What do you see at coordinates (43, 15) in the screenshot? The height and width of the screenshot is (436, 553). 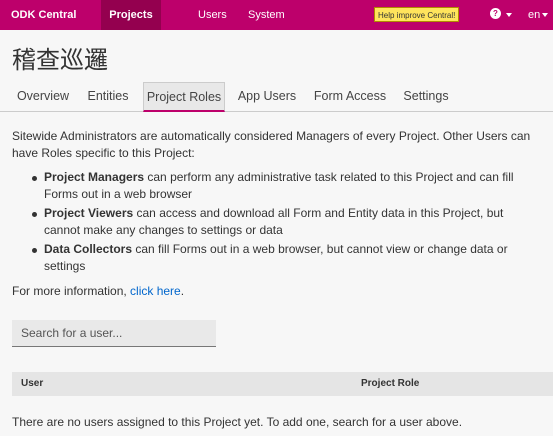 I see `brand-link: ODK Central` at bounding box center [43, 15].